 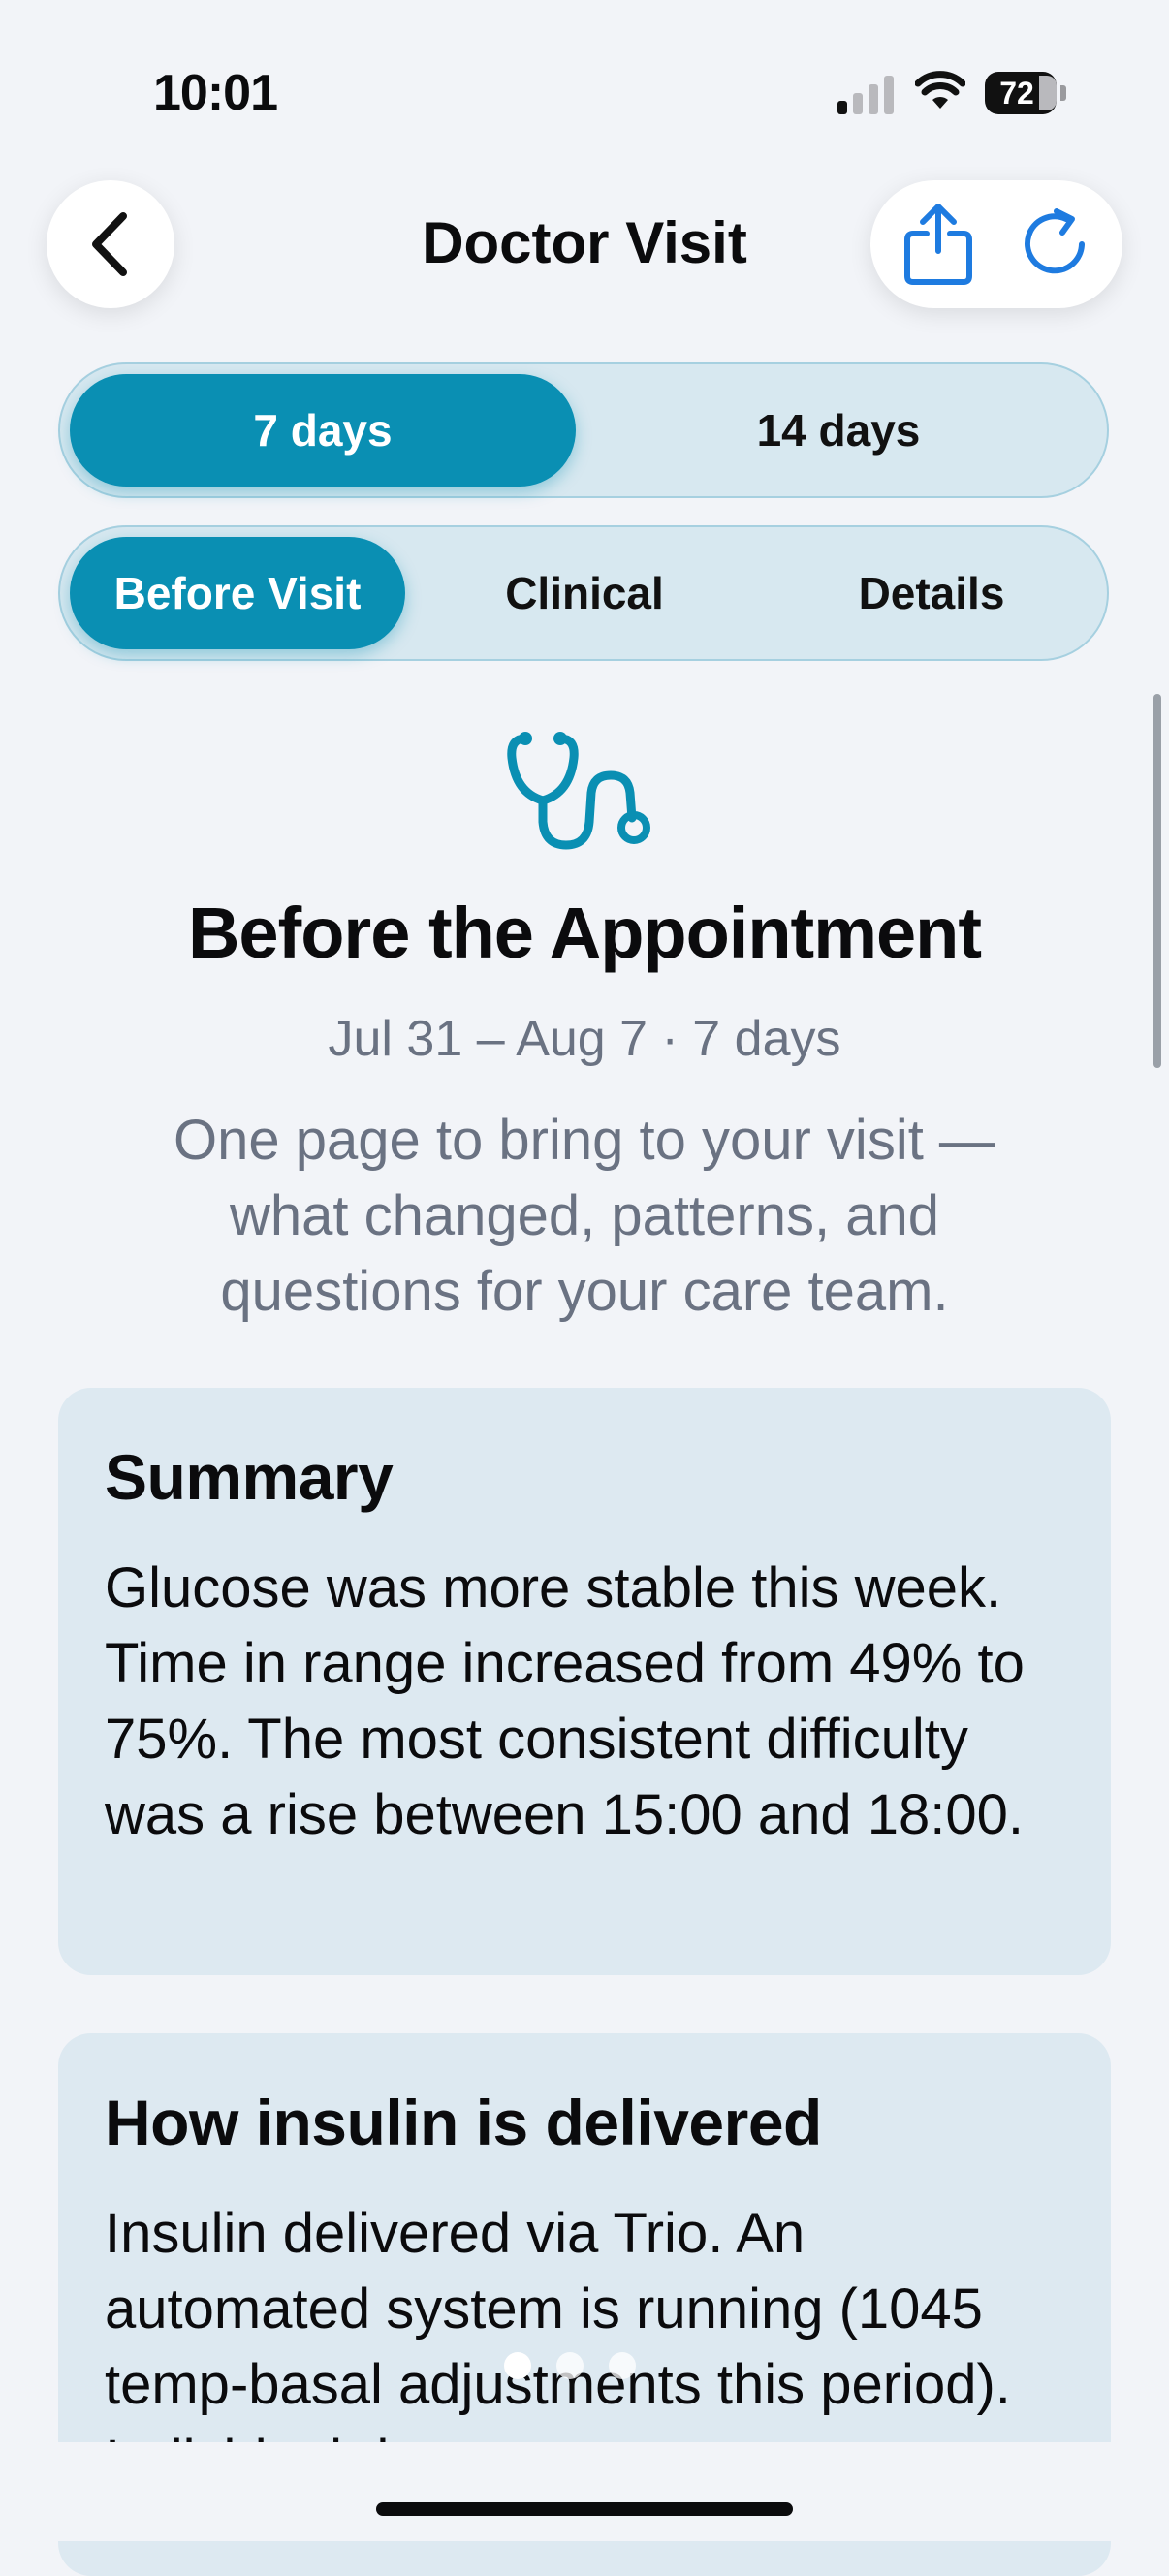 I want to click on refresh-icon, so click(x=1055, y=241).